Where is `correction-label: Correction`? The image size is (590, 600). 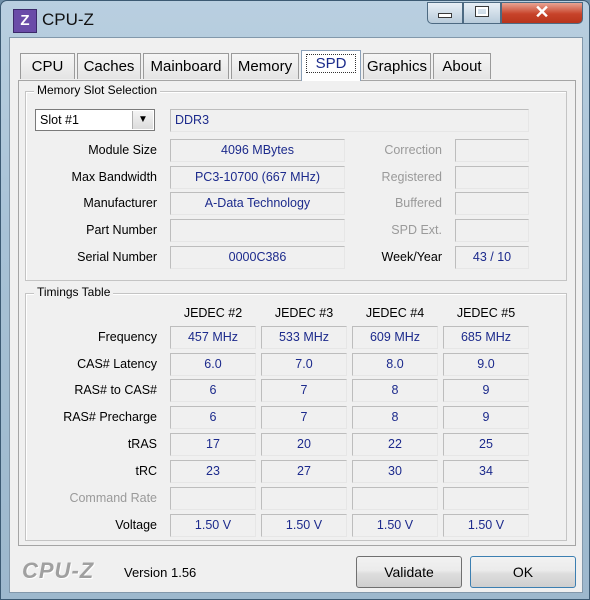 correction-label: Correction is located at coordinates (413, 150).